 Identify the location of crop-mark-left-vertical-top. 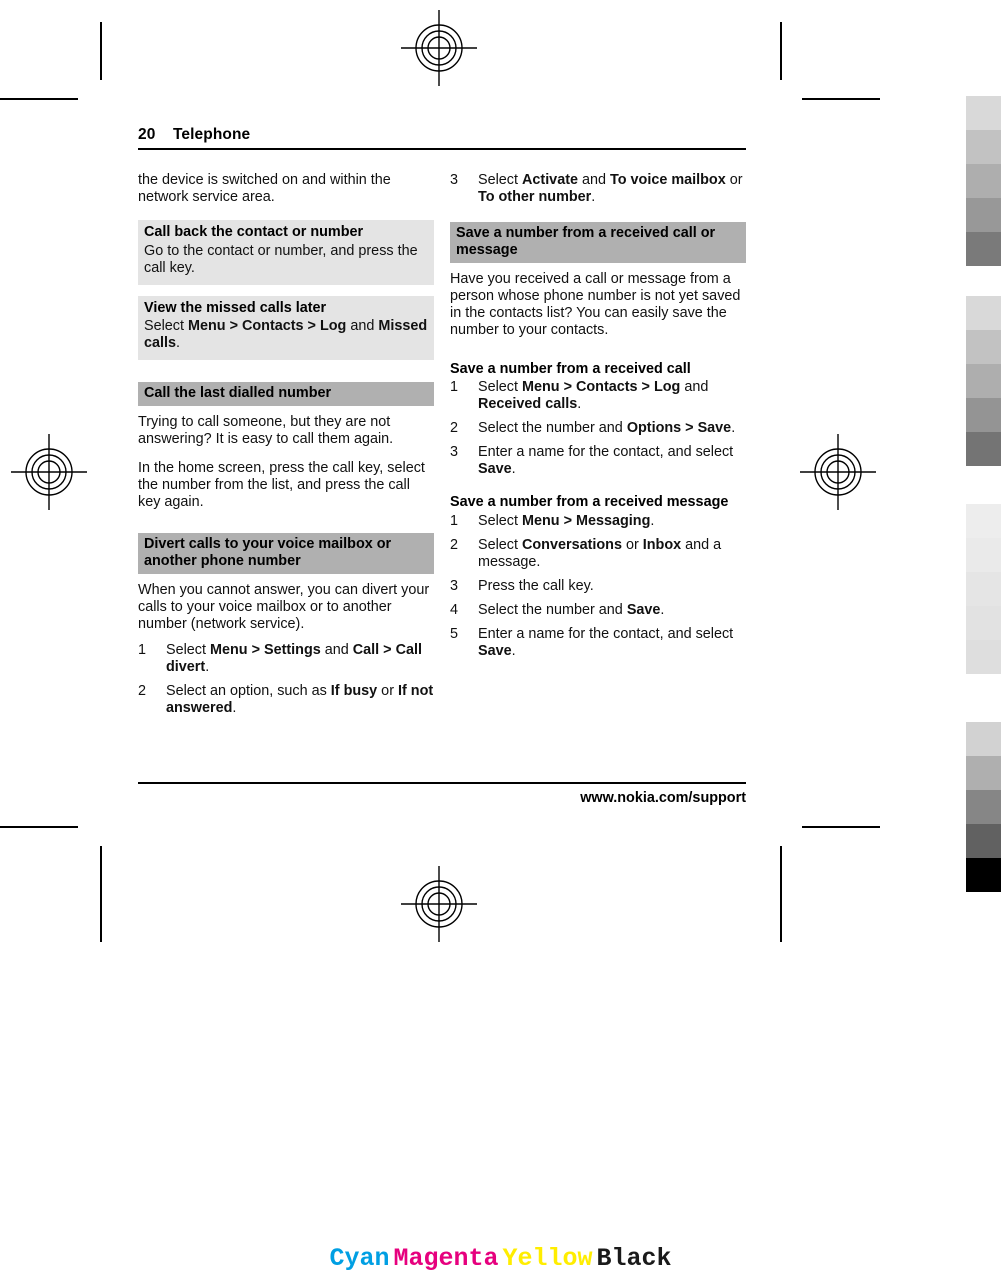
(101, 51).